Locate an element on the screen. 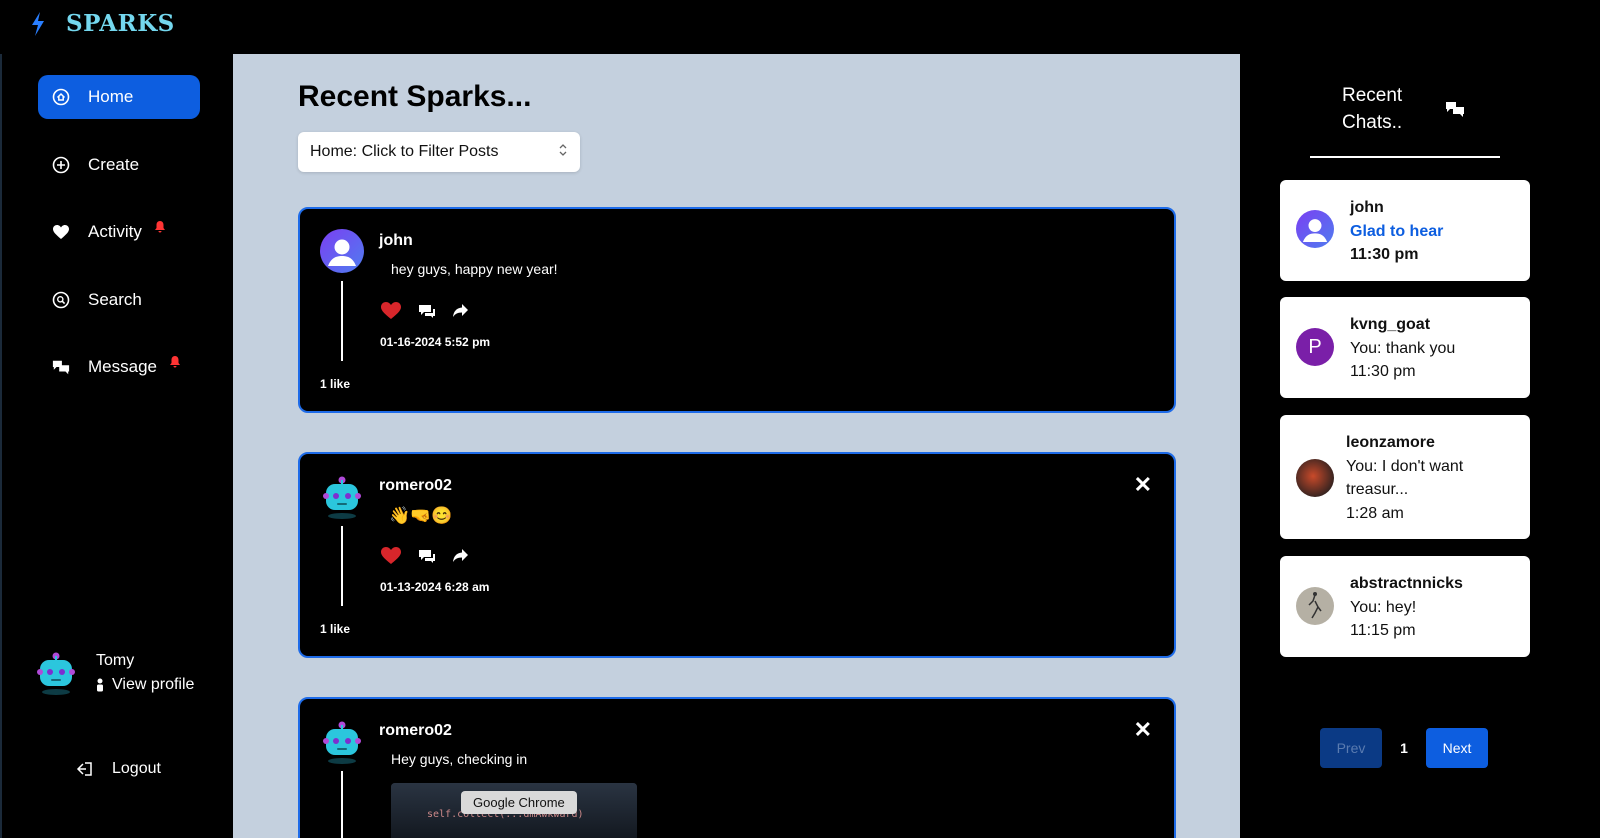 This screenshot has height=838, width=1600. page-number: 1 is located at coordinates (1404, 748).